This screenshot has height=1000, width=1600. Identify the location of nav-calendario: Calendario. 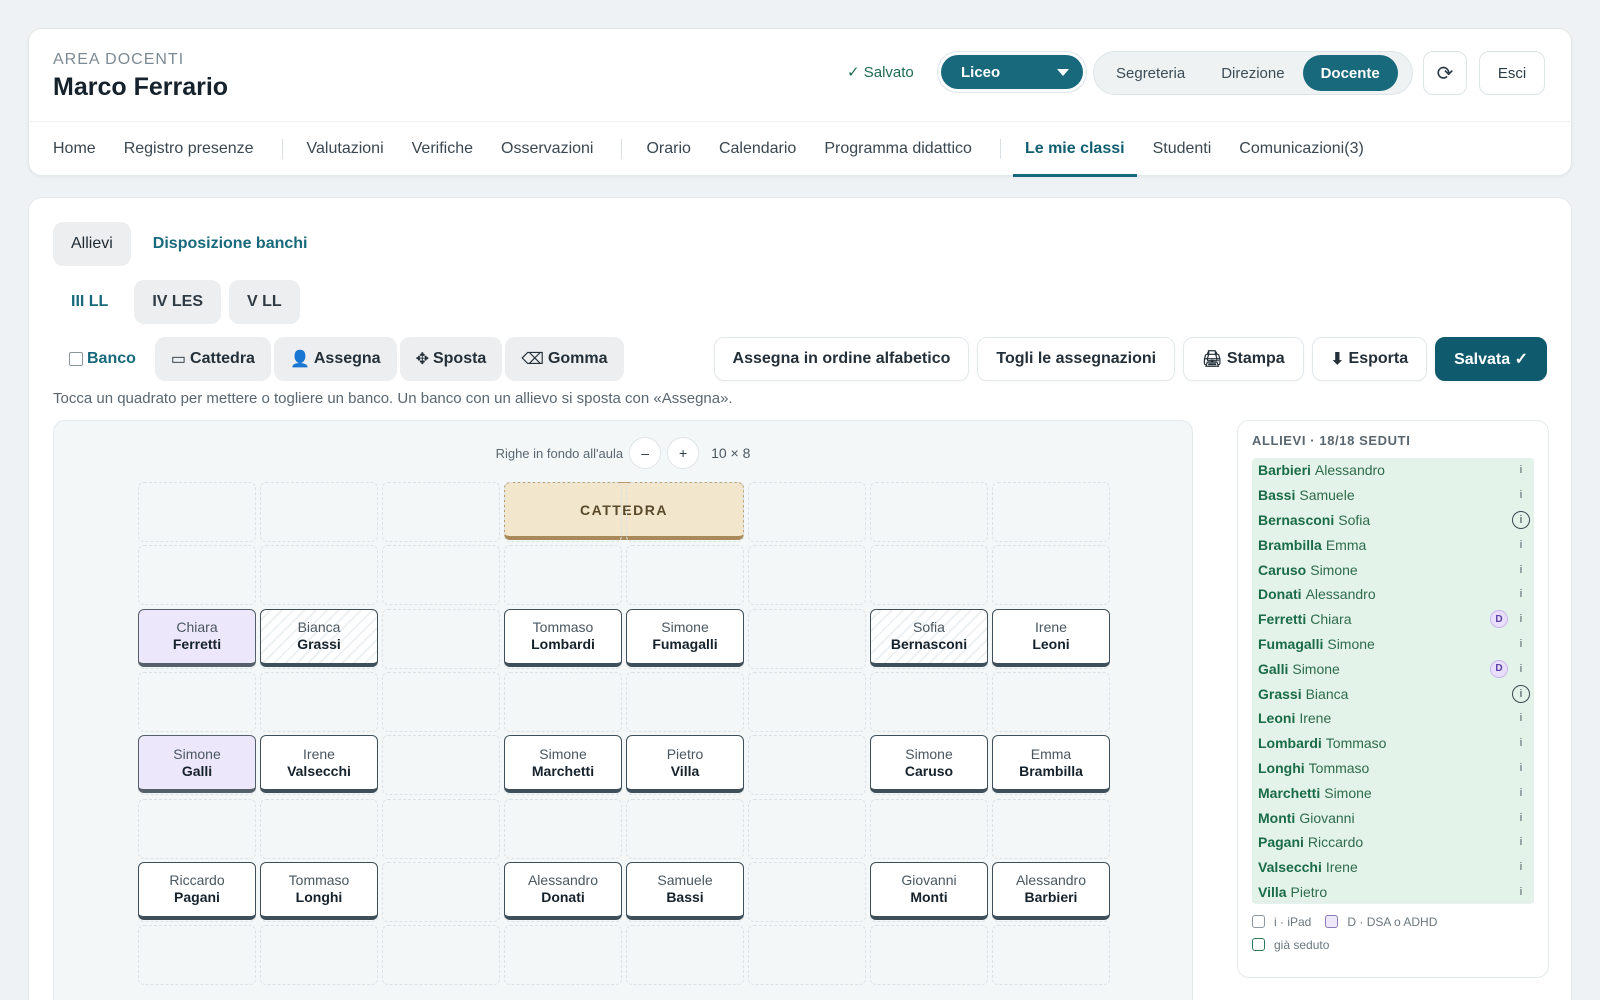
(757, 149).